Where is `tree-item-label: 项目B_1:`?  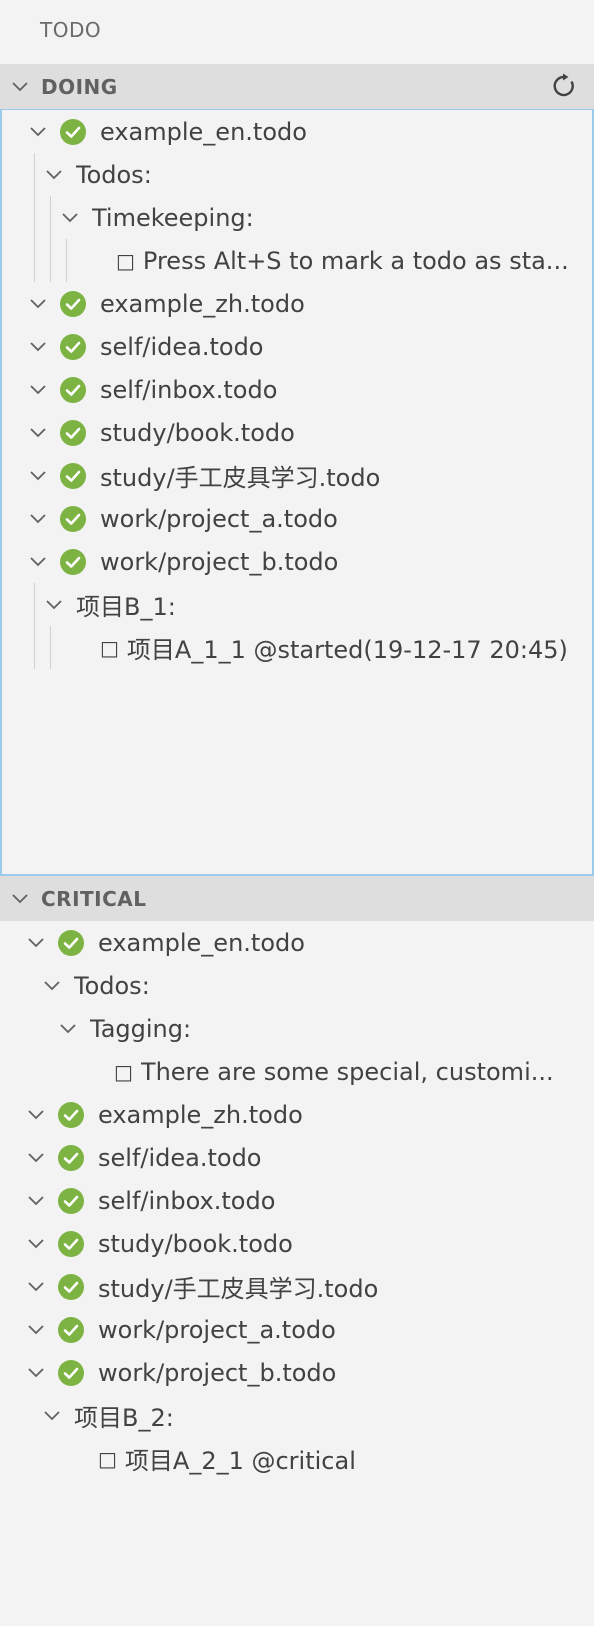
tree-item-label: 项目B_1: is located at coordinates (126, 607).